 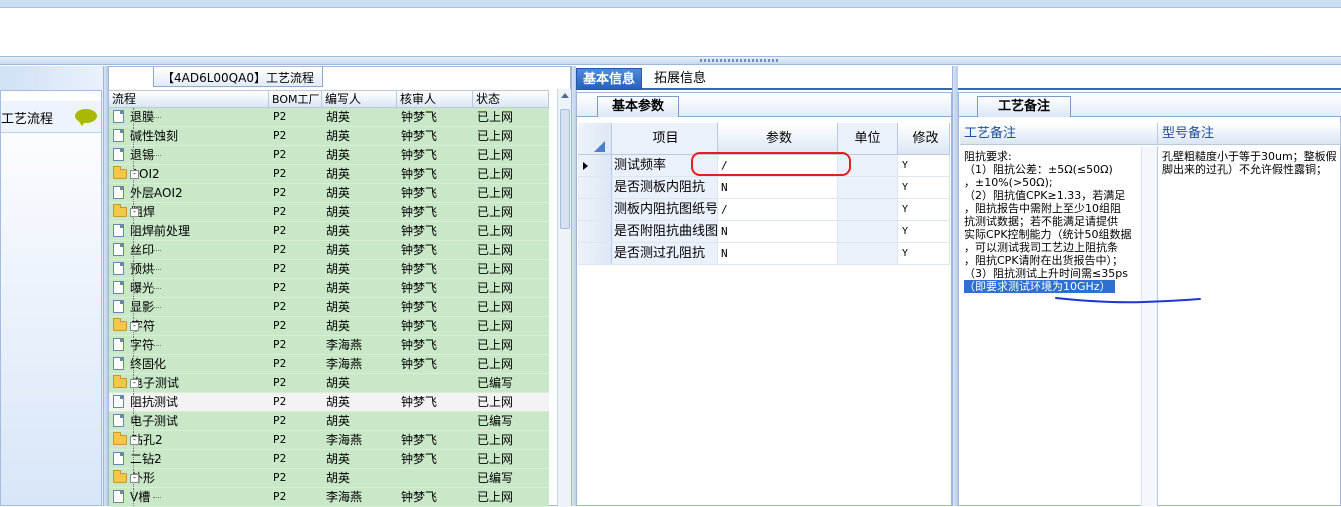 What do you see at coordinates (609, 79) in the screenshot?
I see `tab-basic-info: 基本信息` at bounding box center [609, 79].